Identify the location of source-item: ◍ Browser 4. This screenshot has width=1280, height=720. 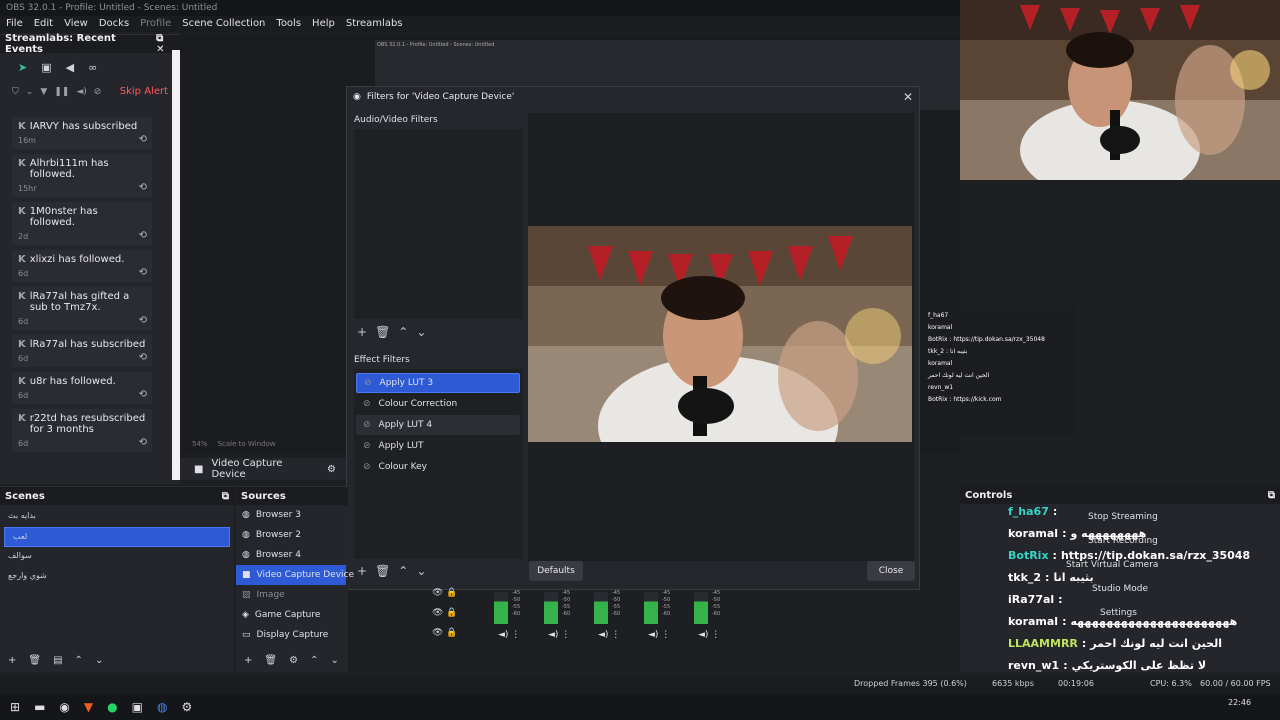
(292, 555).